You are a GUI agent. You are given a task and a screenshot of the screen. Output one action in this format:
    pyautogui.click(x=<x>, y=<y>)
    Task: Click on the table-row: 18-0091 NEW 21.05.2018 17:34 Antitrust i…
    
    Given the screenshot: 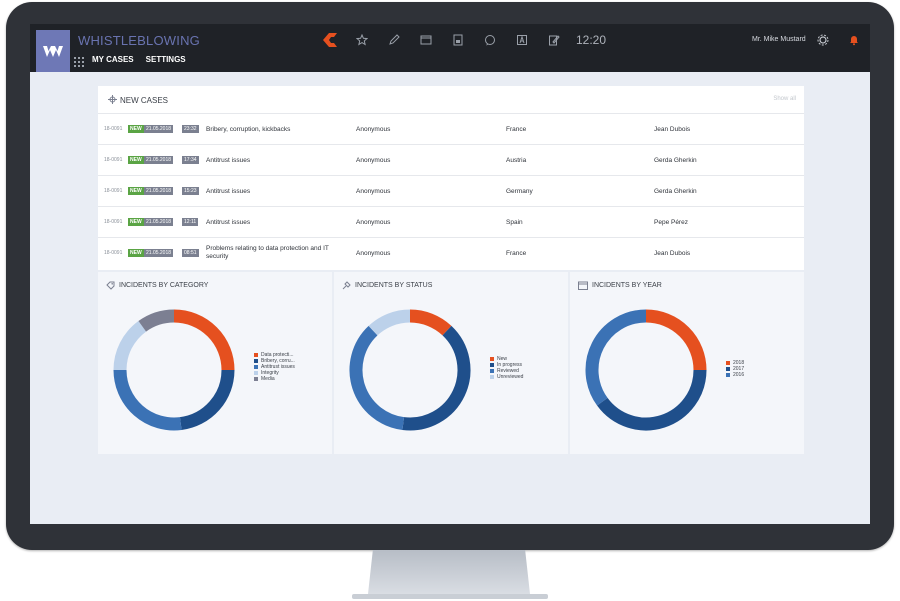 What is the action you would take?
    pyautogui.click(x=451, y=160)
    